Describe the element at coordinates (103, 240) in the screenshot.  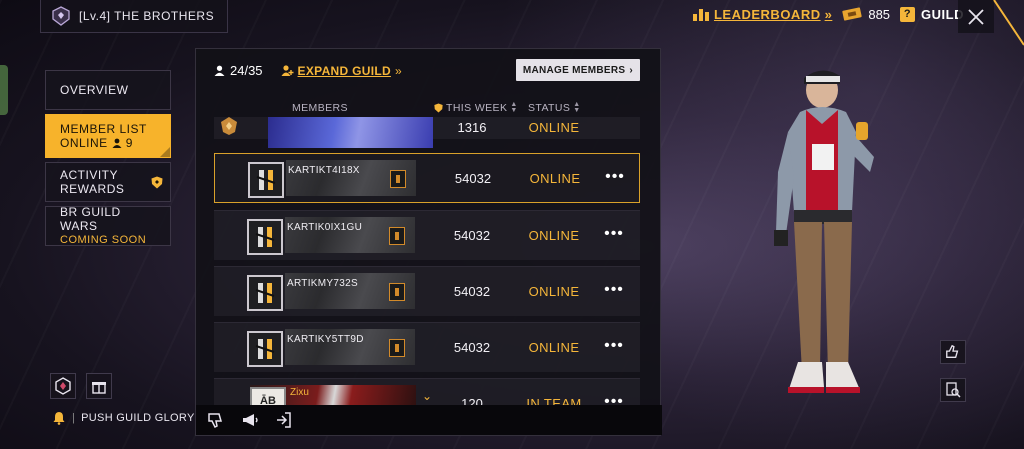
I see `coming-soon-label: COMING SOON` at that location.